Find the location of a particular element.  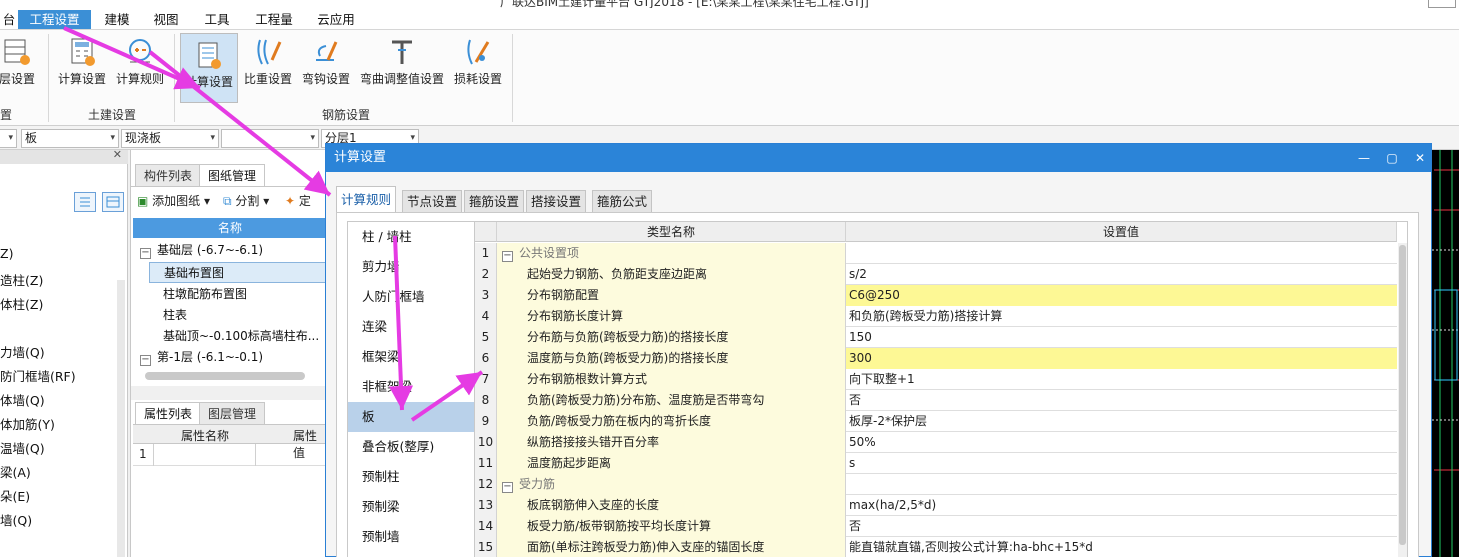

drawing-row: 柱表 is located at coordinates (175, 315).